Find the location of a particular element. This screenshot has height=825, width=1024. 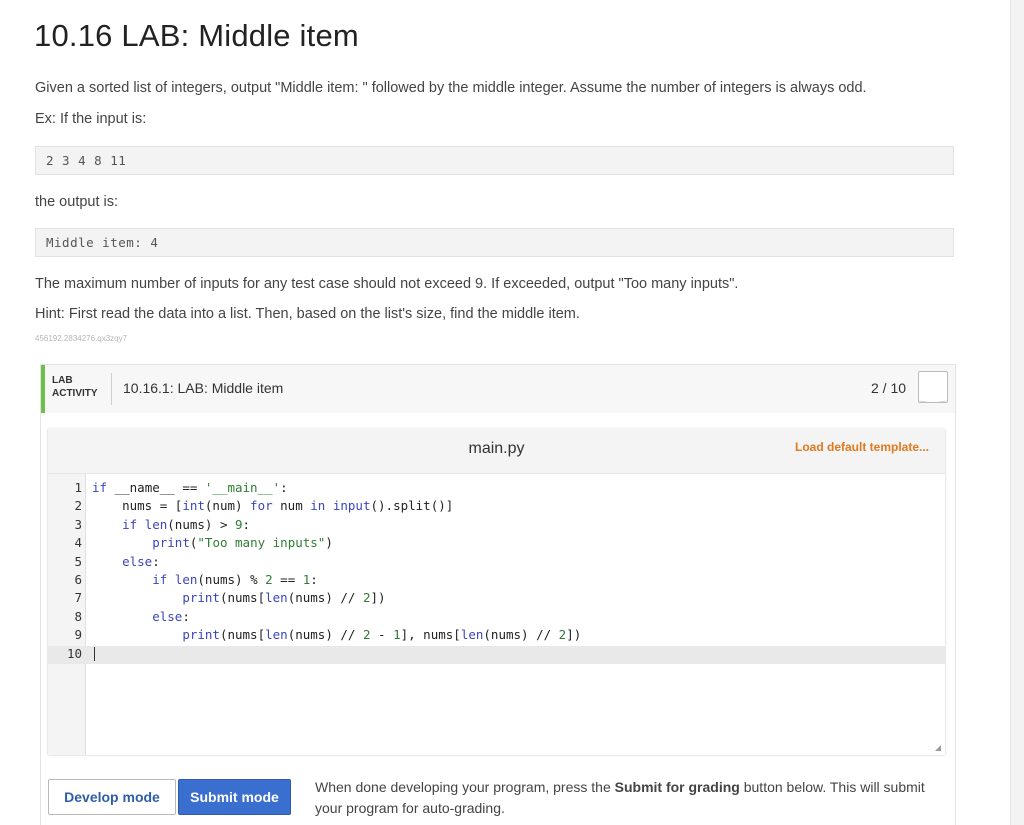

code-line: 5 else: is located at coordinates (496, 563).